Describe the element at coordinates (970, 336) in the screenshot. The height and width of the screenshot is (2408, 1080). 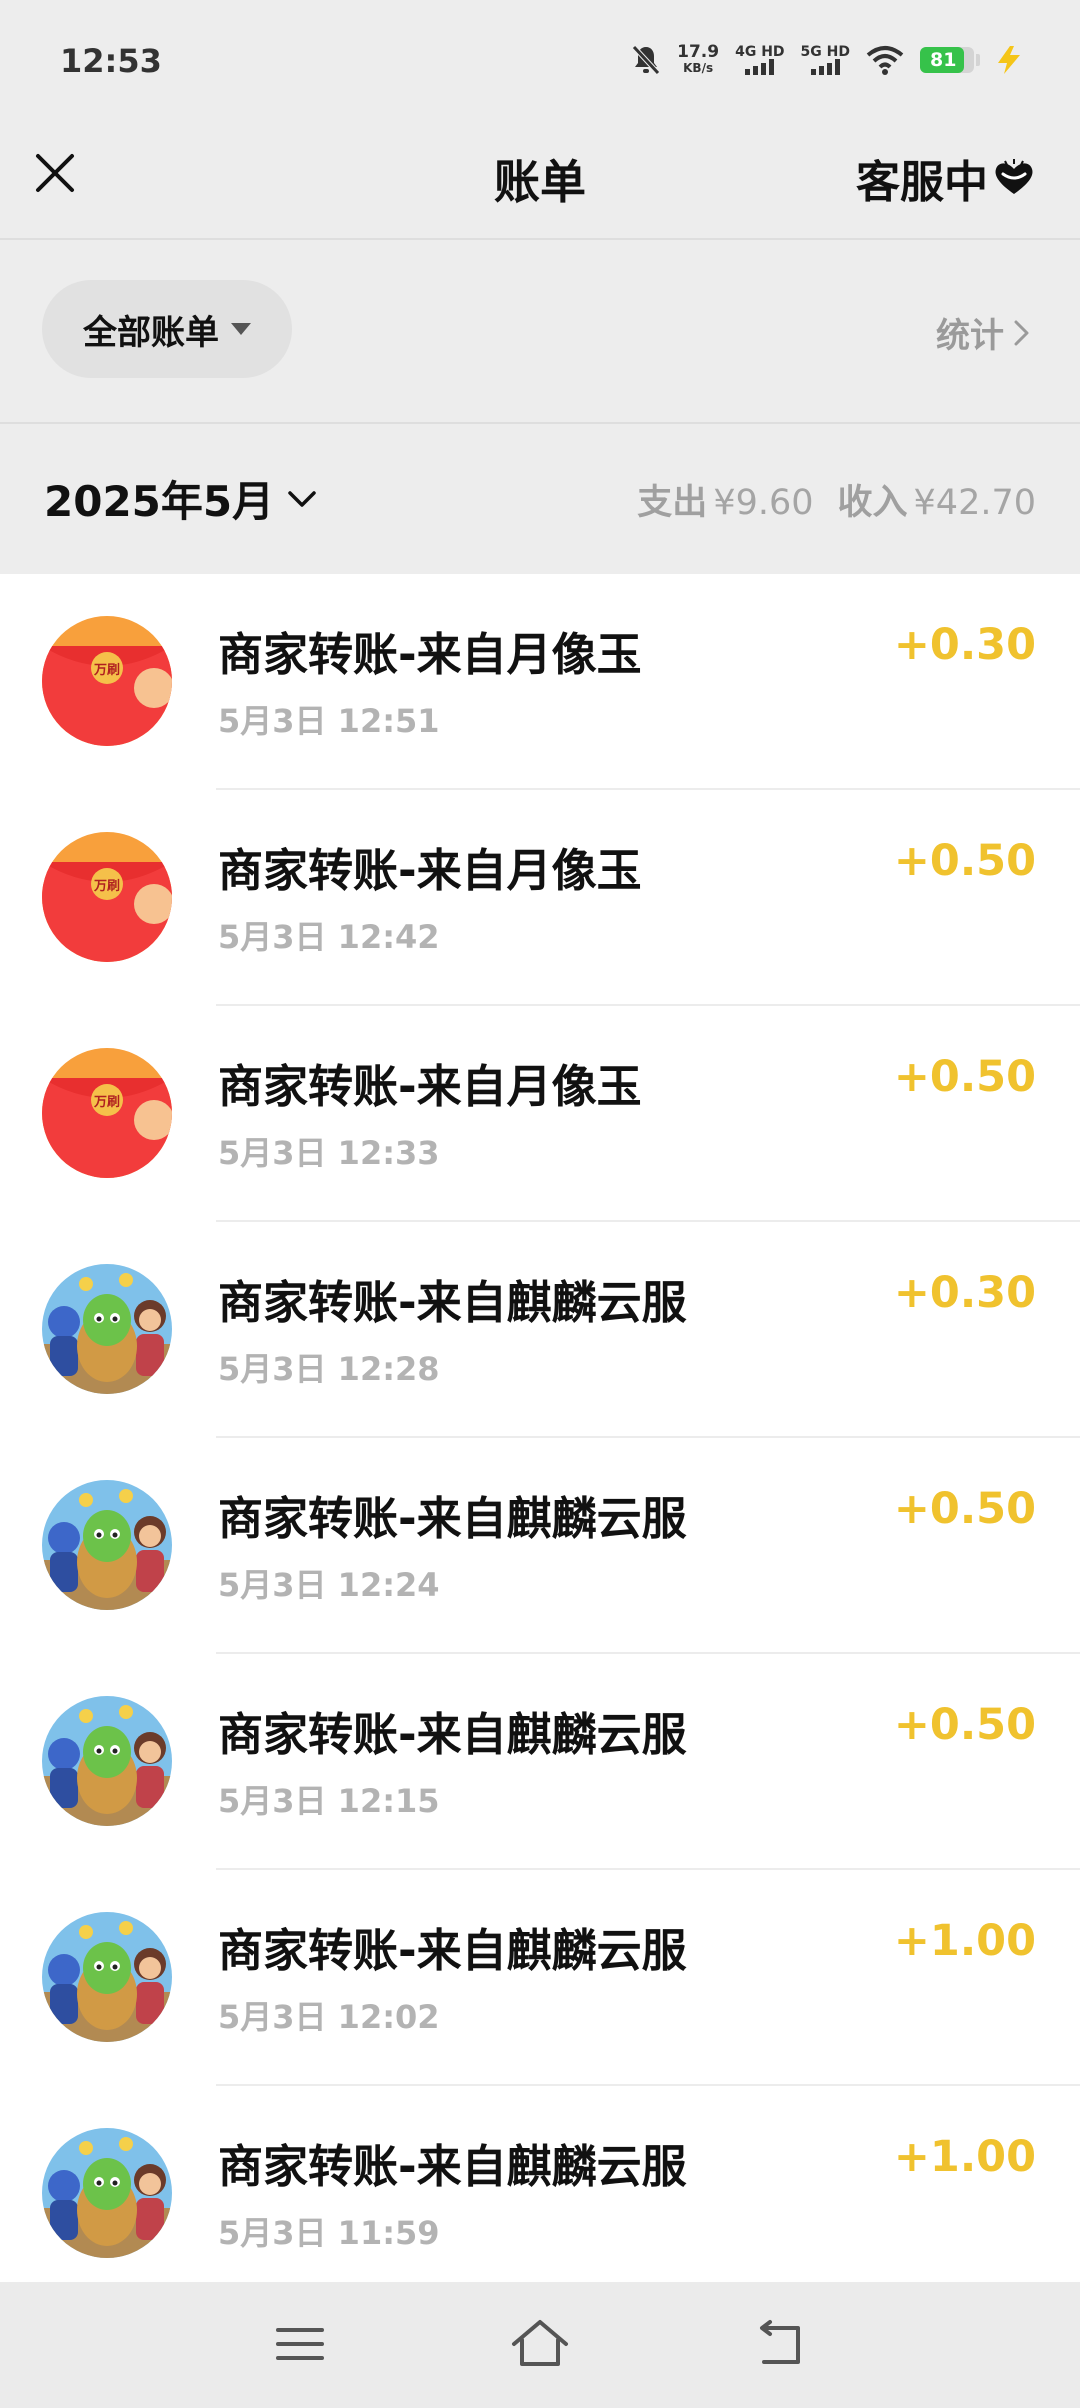
I see `stats-label: 统计` at that location.